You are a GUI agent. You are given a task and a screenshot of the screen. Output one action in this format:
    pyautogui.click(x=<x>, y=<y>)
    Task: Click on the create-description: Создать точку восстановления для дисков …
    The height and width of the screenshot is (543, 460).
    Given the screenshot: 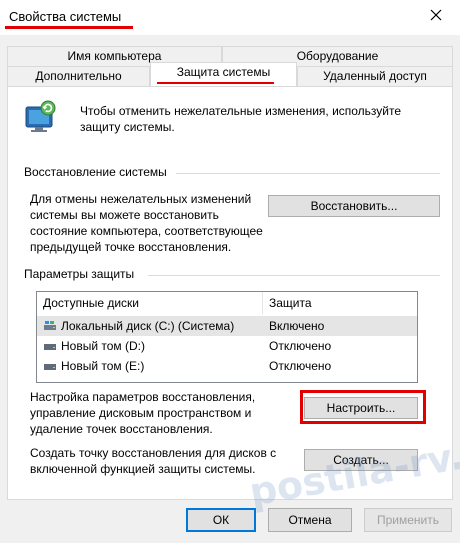 What is the action you would take?
    pyautogui.click(x=153, y=461)
    